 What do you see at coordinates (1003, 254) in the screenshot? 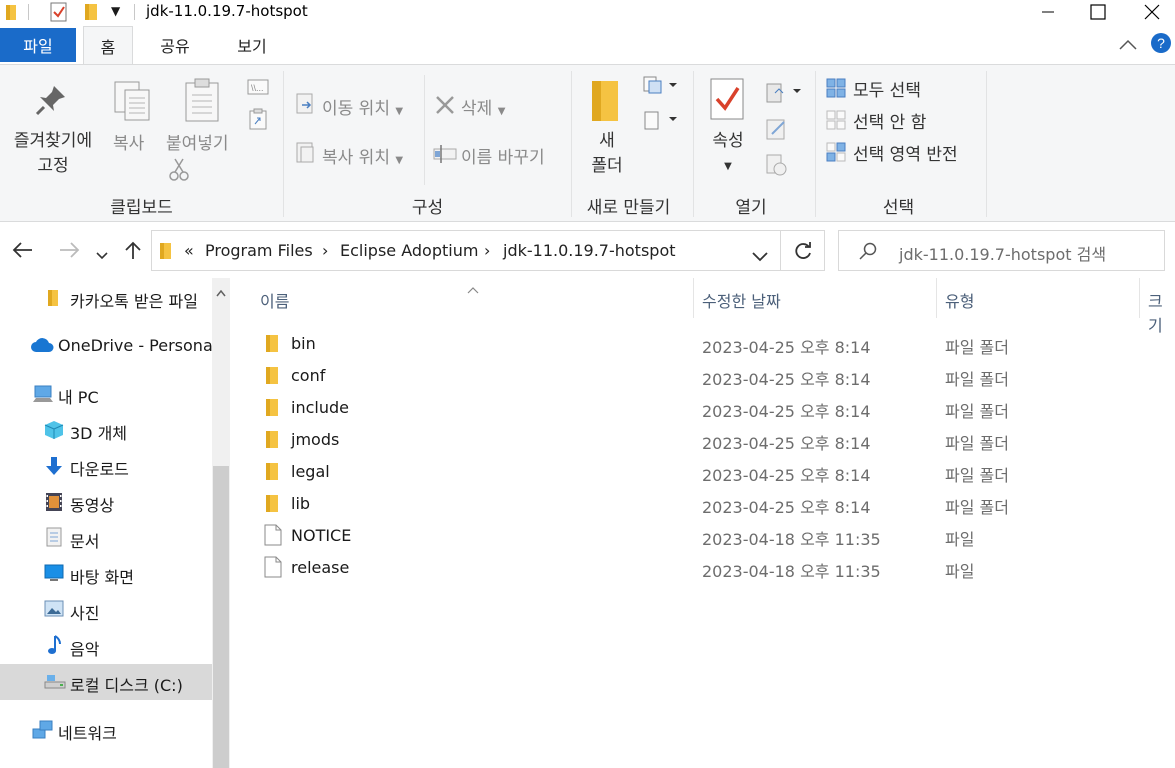
I see `search-placeholder: jdk-11.0.19.7-hotspot 검색` at bounding box center [1003, 254].